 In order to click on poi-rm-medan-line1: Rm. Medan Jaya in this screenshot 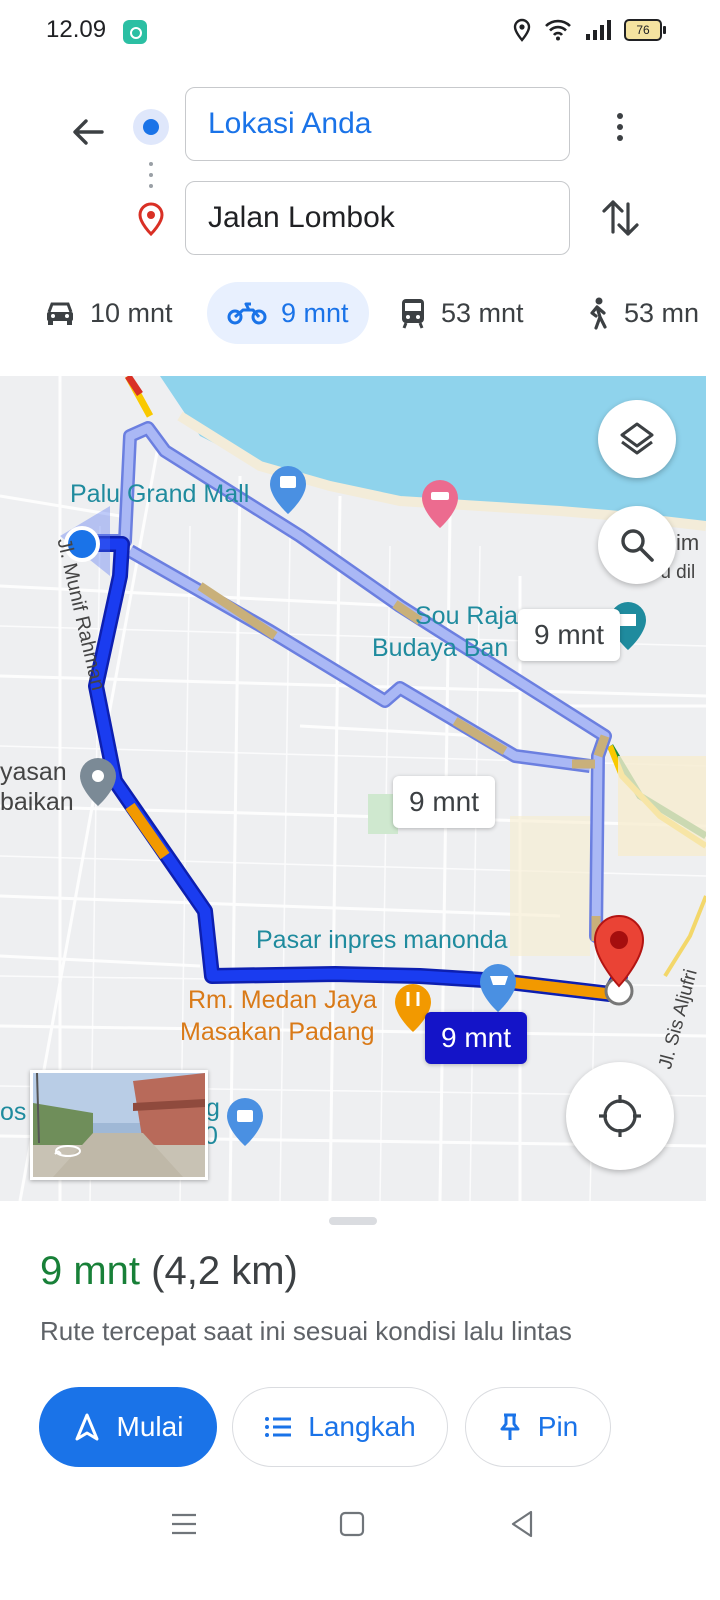, I will do `click(282, 1000)`.